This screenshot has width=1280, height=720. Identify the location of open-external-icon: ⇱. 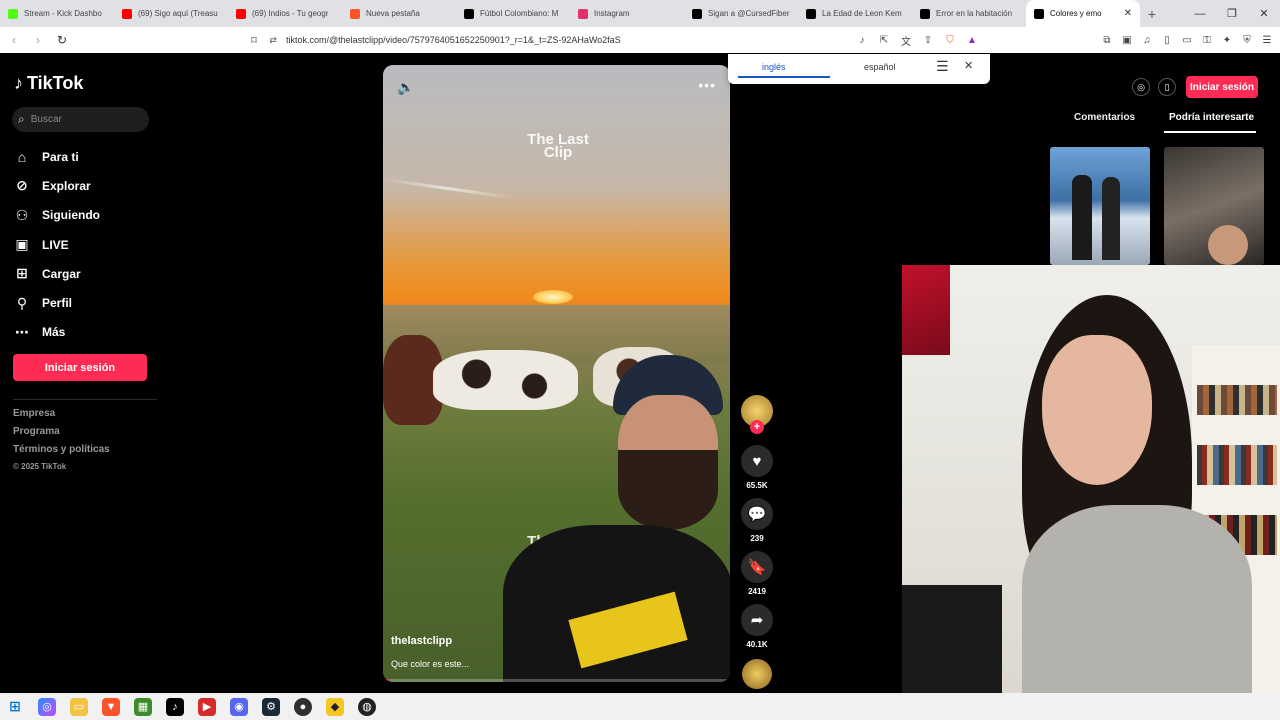
(884, 40).